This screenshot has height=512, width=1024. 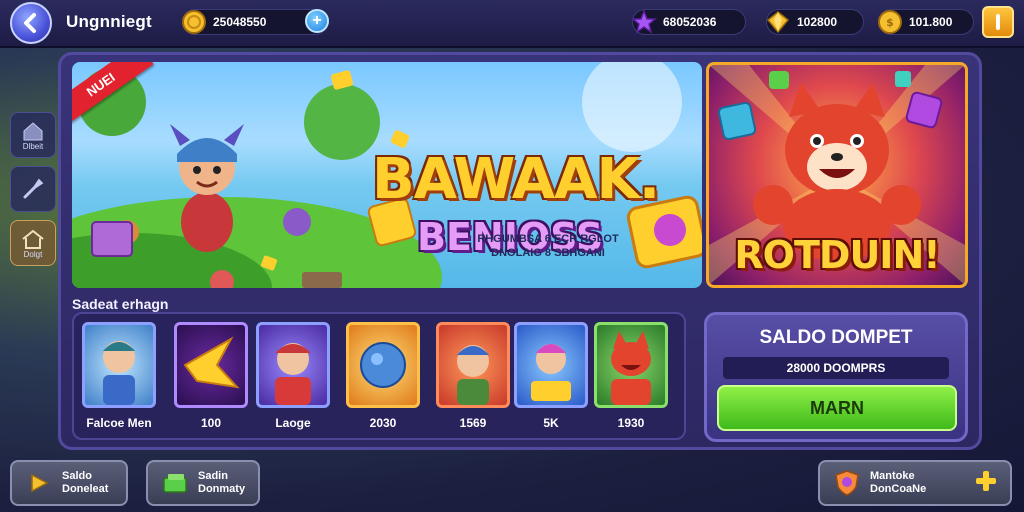 What do you see at coordinates (817, 22) in the screenshot?
I see `gold-gem-value: 102800` at bounding box center [817, 22].